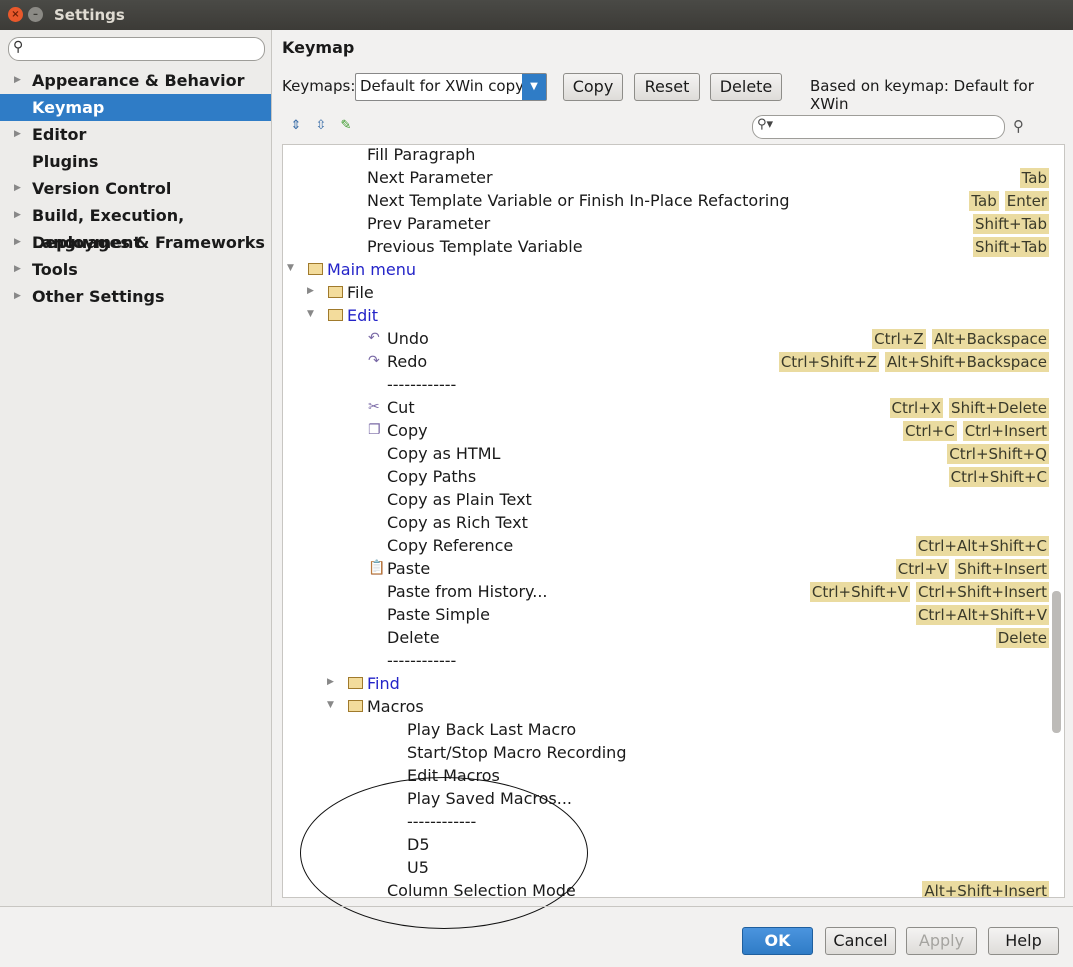 The height and width of the screenshot is (967, 1073). I want to click on tree-row: ▶ Find, so click(668, 684).